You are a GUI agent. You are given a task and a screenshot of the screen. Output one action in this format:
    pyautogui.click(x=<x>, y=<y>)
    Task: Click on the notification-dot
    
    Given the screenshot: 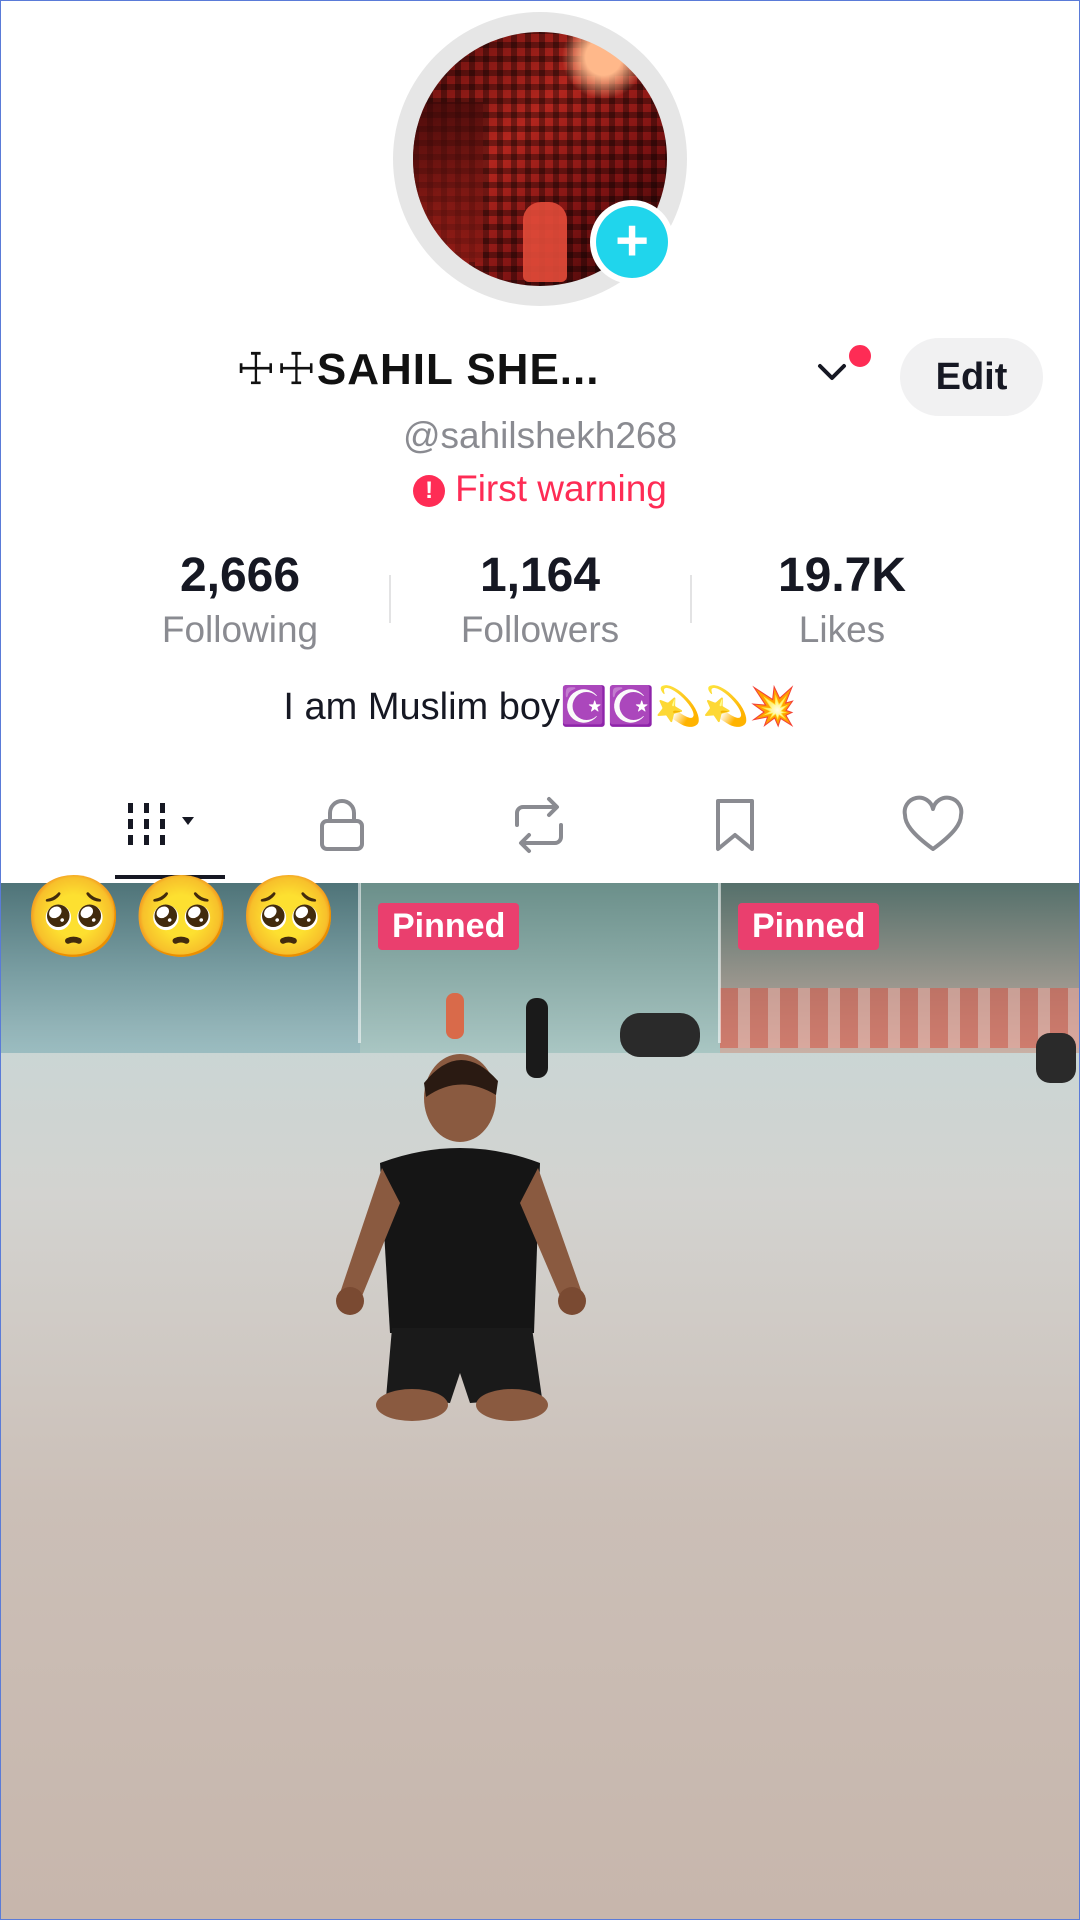 What is the action you would take?
    pyautogui.click(x=860, y=356)
    